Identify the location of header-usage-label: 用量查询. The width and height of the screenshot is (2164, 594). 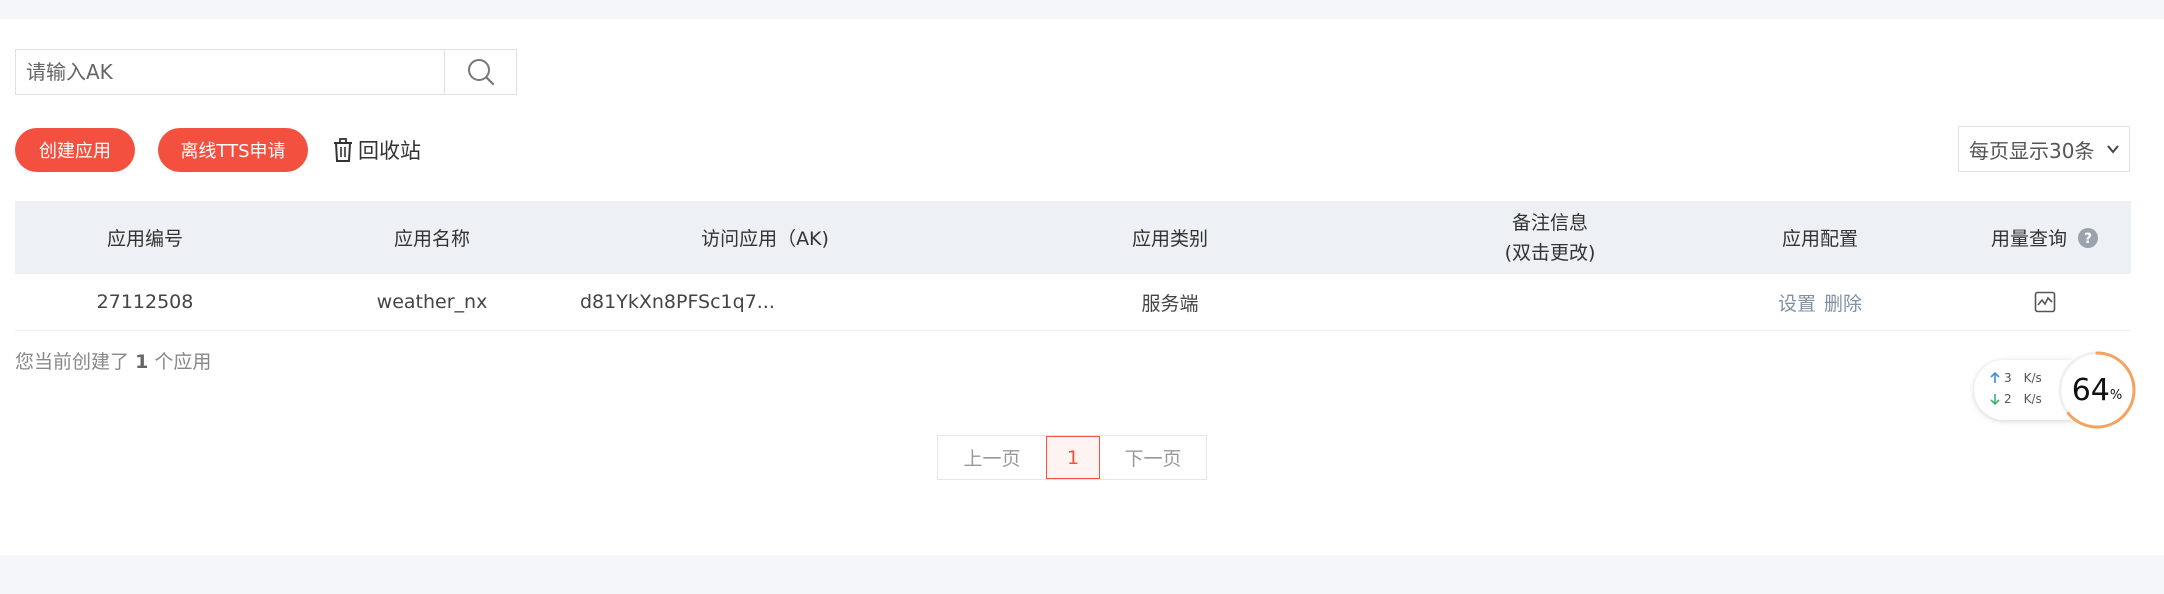
(2028, 239).